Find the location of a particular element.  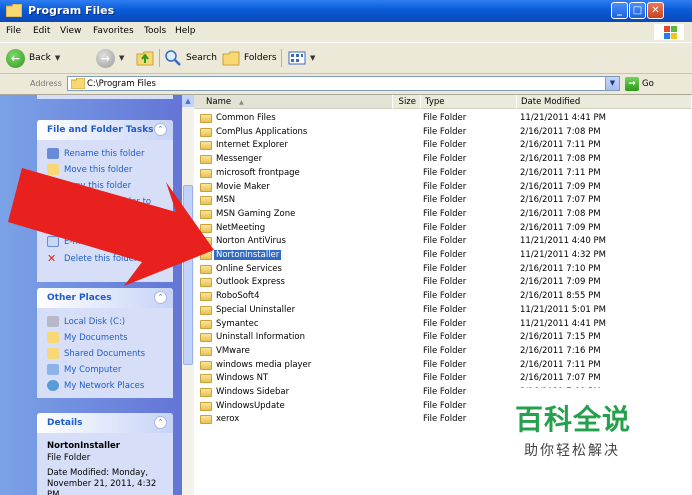

file-name: windows media player is located at coordinates (264, 364).